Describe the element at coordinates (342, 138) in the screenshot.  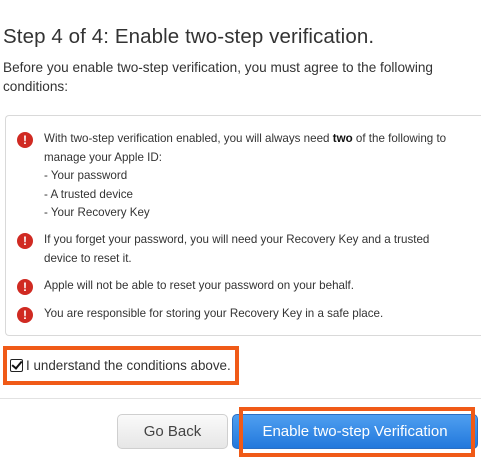
I see `condition-text-bold: two` at that location.